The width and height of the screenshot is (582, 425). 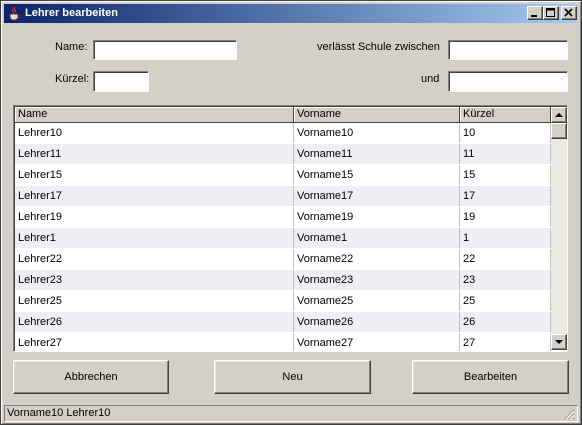 I want to click on cell-name: Lehrer25, so click(x=154, y=301).